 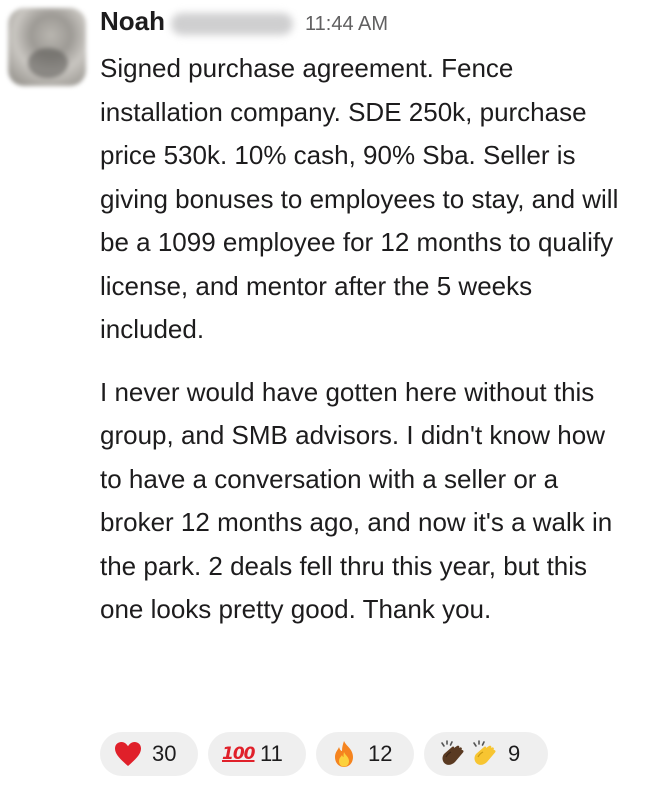 What do you see at coordinates (271, 753) in the screenshot?
I see `reaction-count: 11` at bounding box center [271, 753].